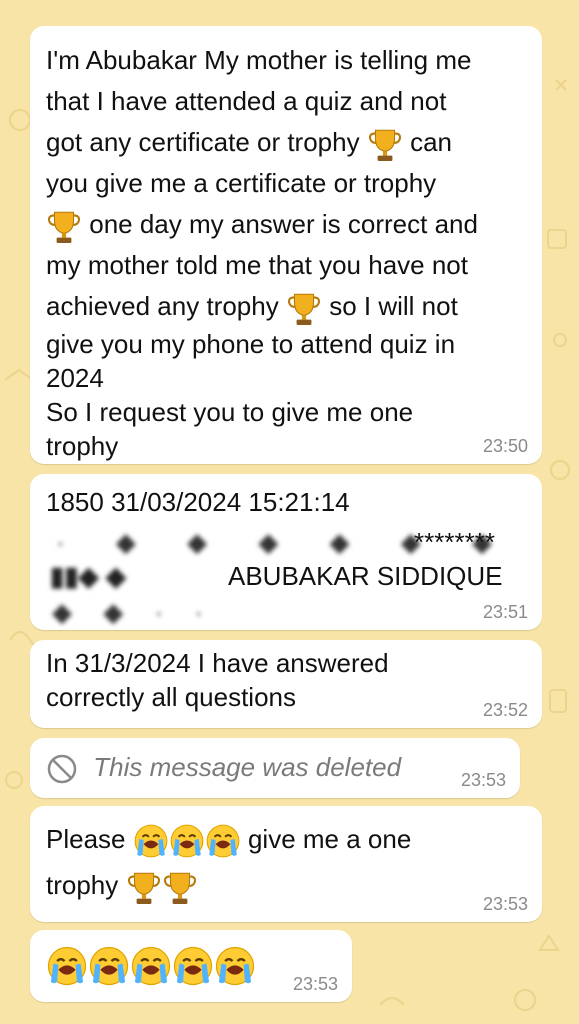  What do you see at coordinates (259, 60) in the screenshot?
I see `message-line: I'm Abubakar My mother is telling me` at bounding box center [259, 60].